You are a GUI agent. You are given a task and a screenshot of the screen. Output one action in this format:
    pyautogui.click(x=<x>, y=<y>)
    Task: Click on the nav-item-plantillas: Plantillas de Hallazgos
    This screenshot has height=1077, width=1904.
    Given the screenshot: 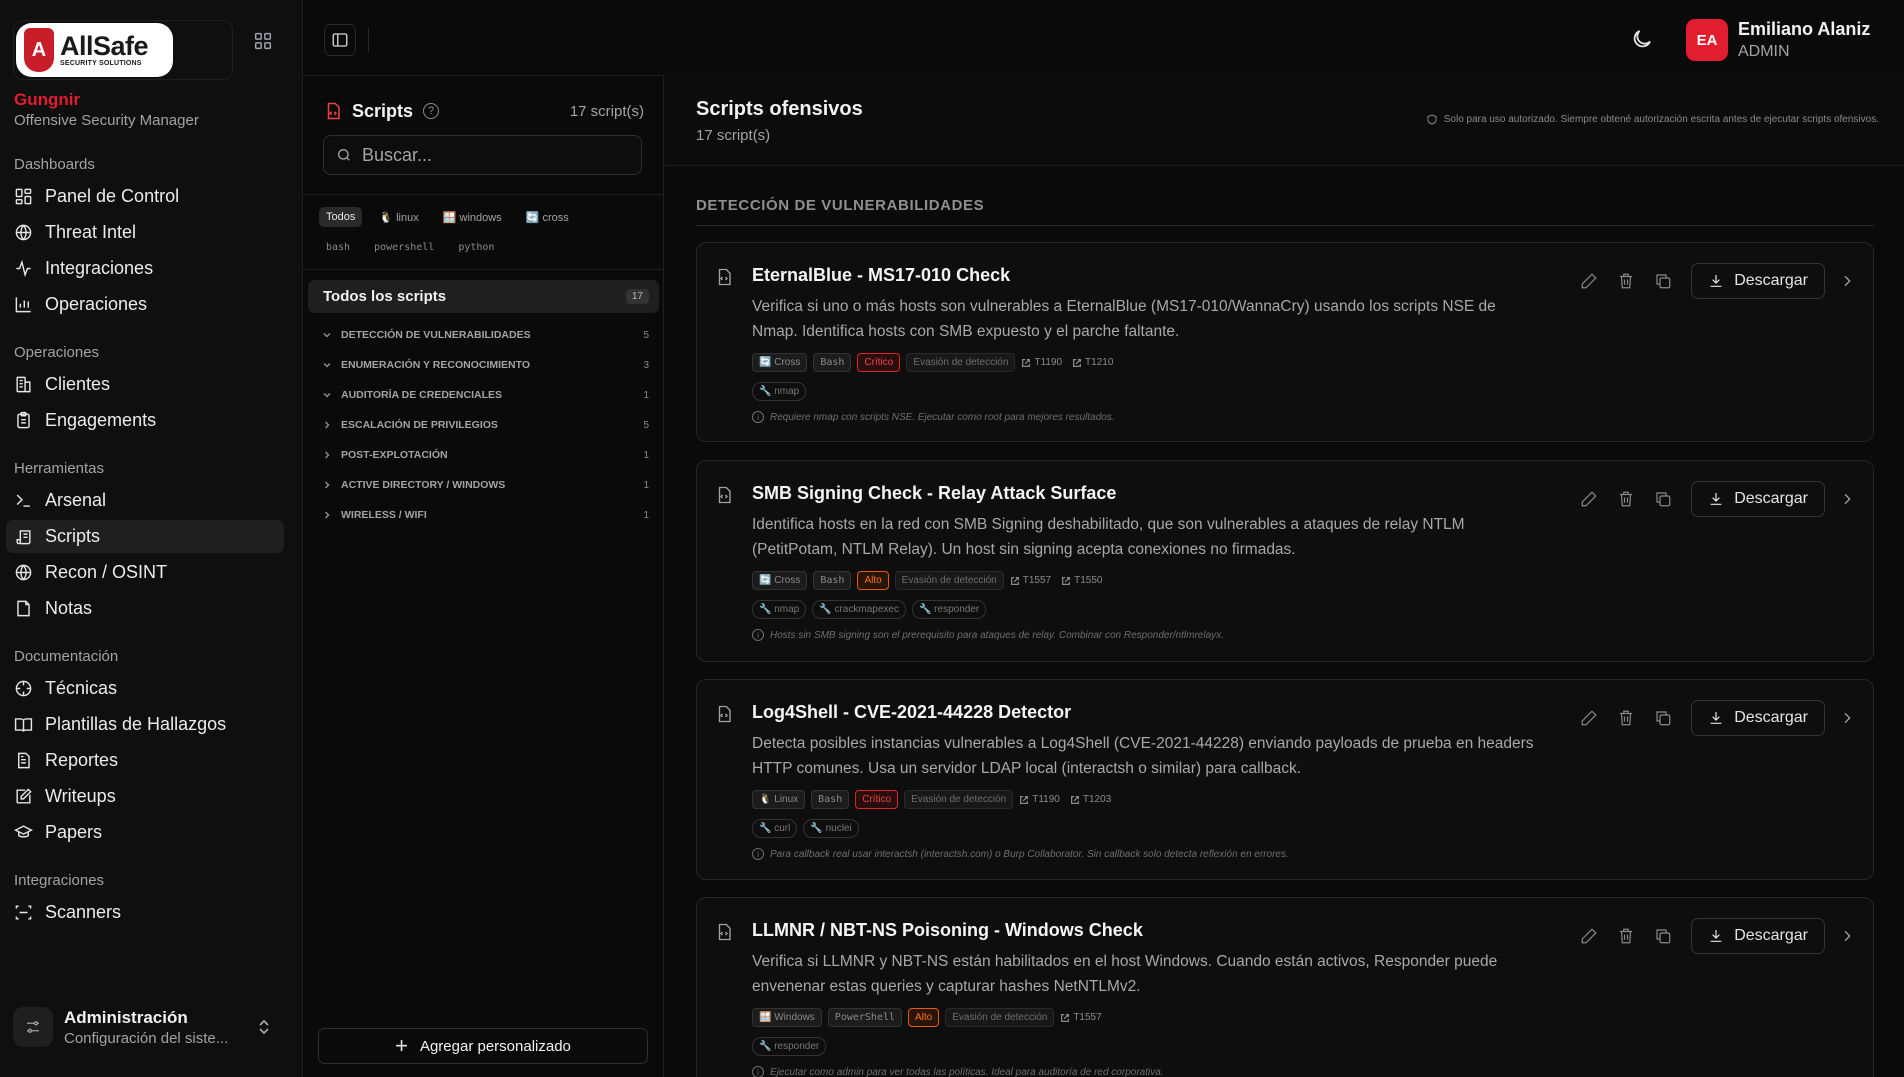 What is the action you would take?
    pyautogui.click(x=145, y=724)
    